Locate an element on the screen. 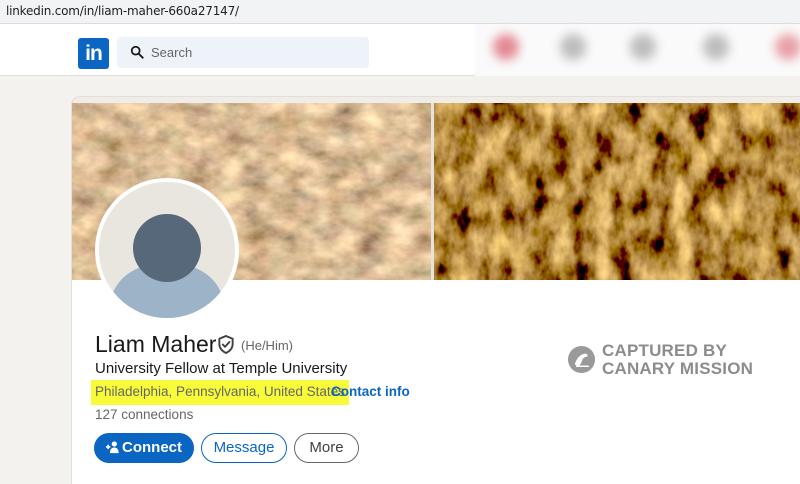 The width and height of the screenshot is (800, 484). more-button: More is located at coordinates (326, 448).